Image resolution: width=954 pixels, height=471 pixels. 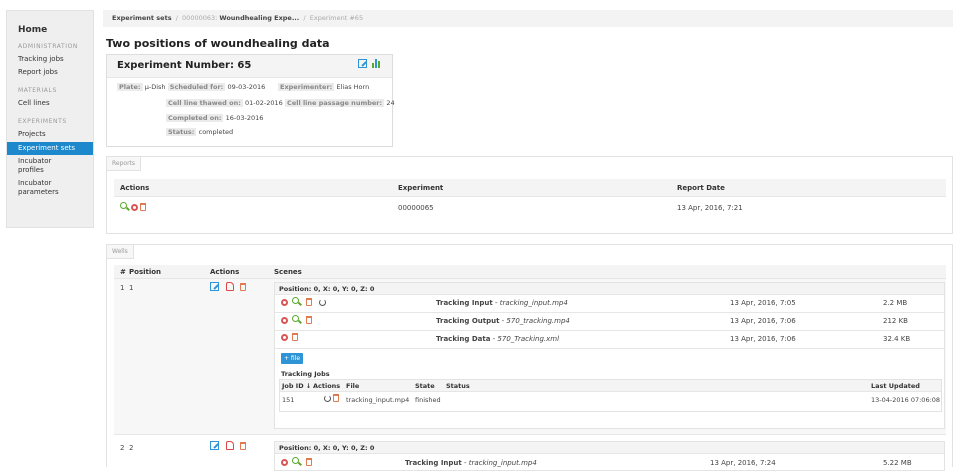 I want to click on sidebar-item-experiment-sets: Experiment sets, so click(x=50, y=148).